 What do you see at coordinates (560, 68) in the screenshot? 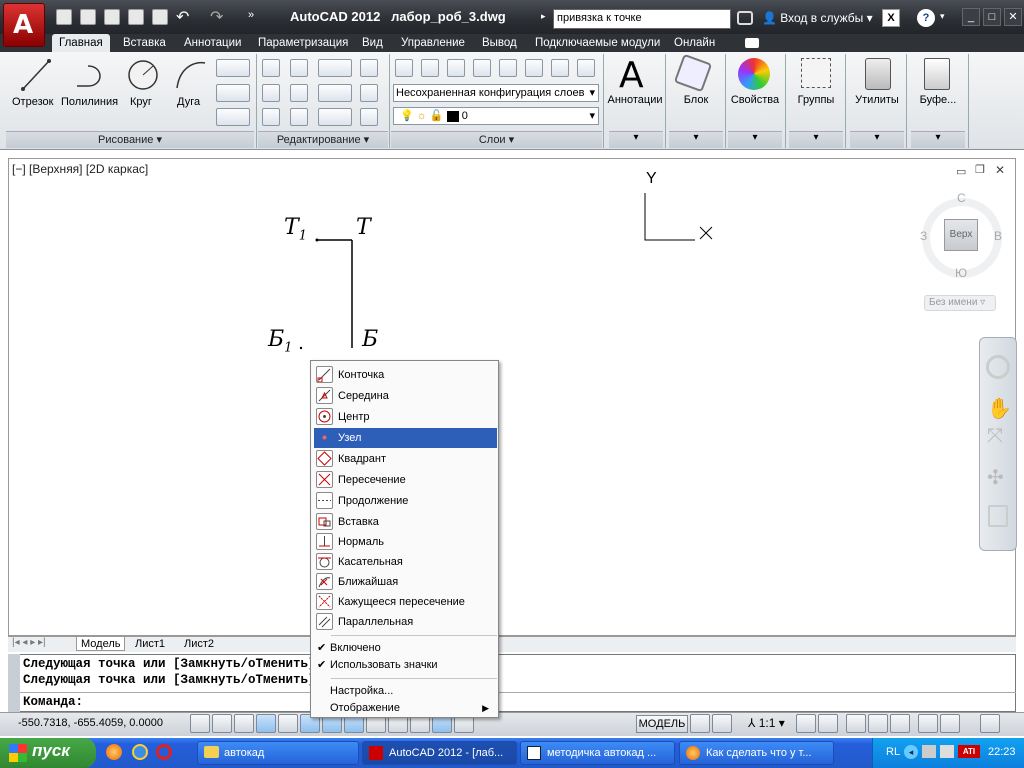
I see `layer-match-icon` at bounding box center [560, 68].